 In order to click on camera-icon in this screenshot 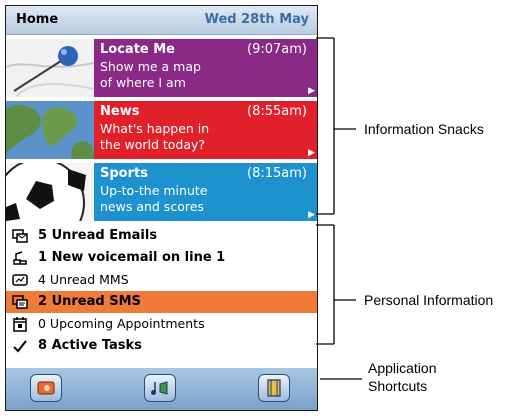, I will do `click(46, 388)`.